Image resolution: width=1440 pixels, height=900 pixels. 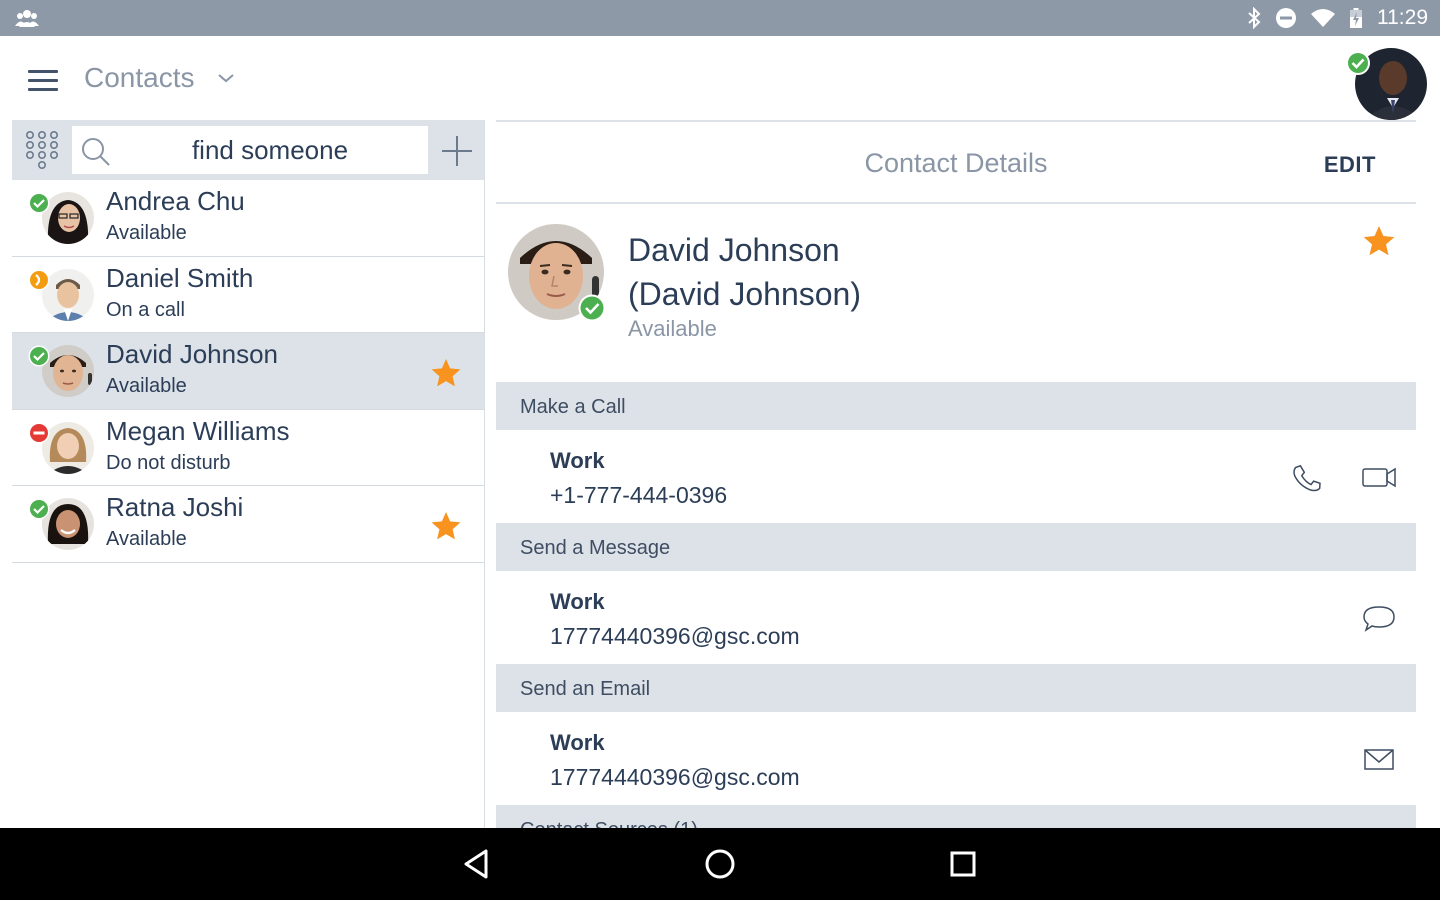 What do you see at coordinates (96, 152) in the screenshot?
I see `search-icon` at bounding box center [96, 152].